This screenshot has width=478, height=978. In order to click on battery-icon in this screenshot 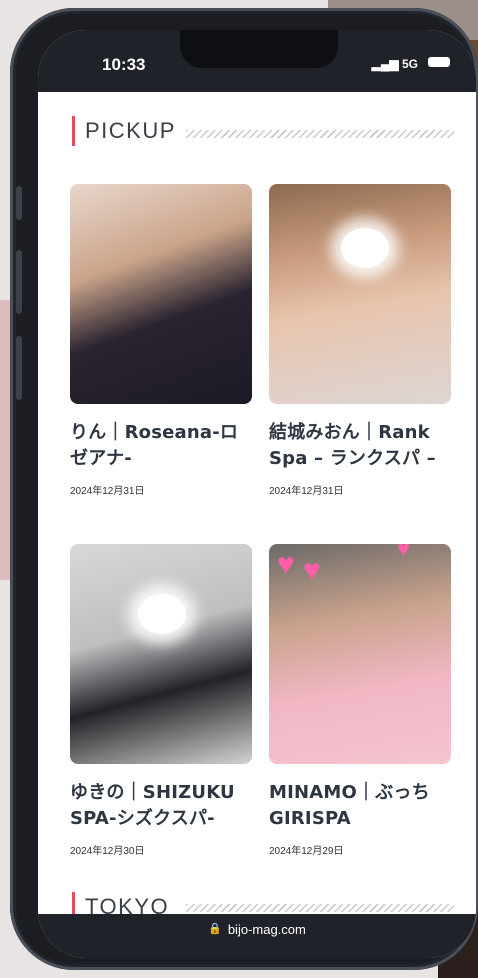, I will do `click(439, 62)`.